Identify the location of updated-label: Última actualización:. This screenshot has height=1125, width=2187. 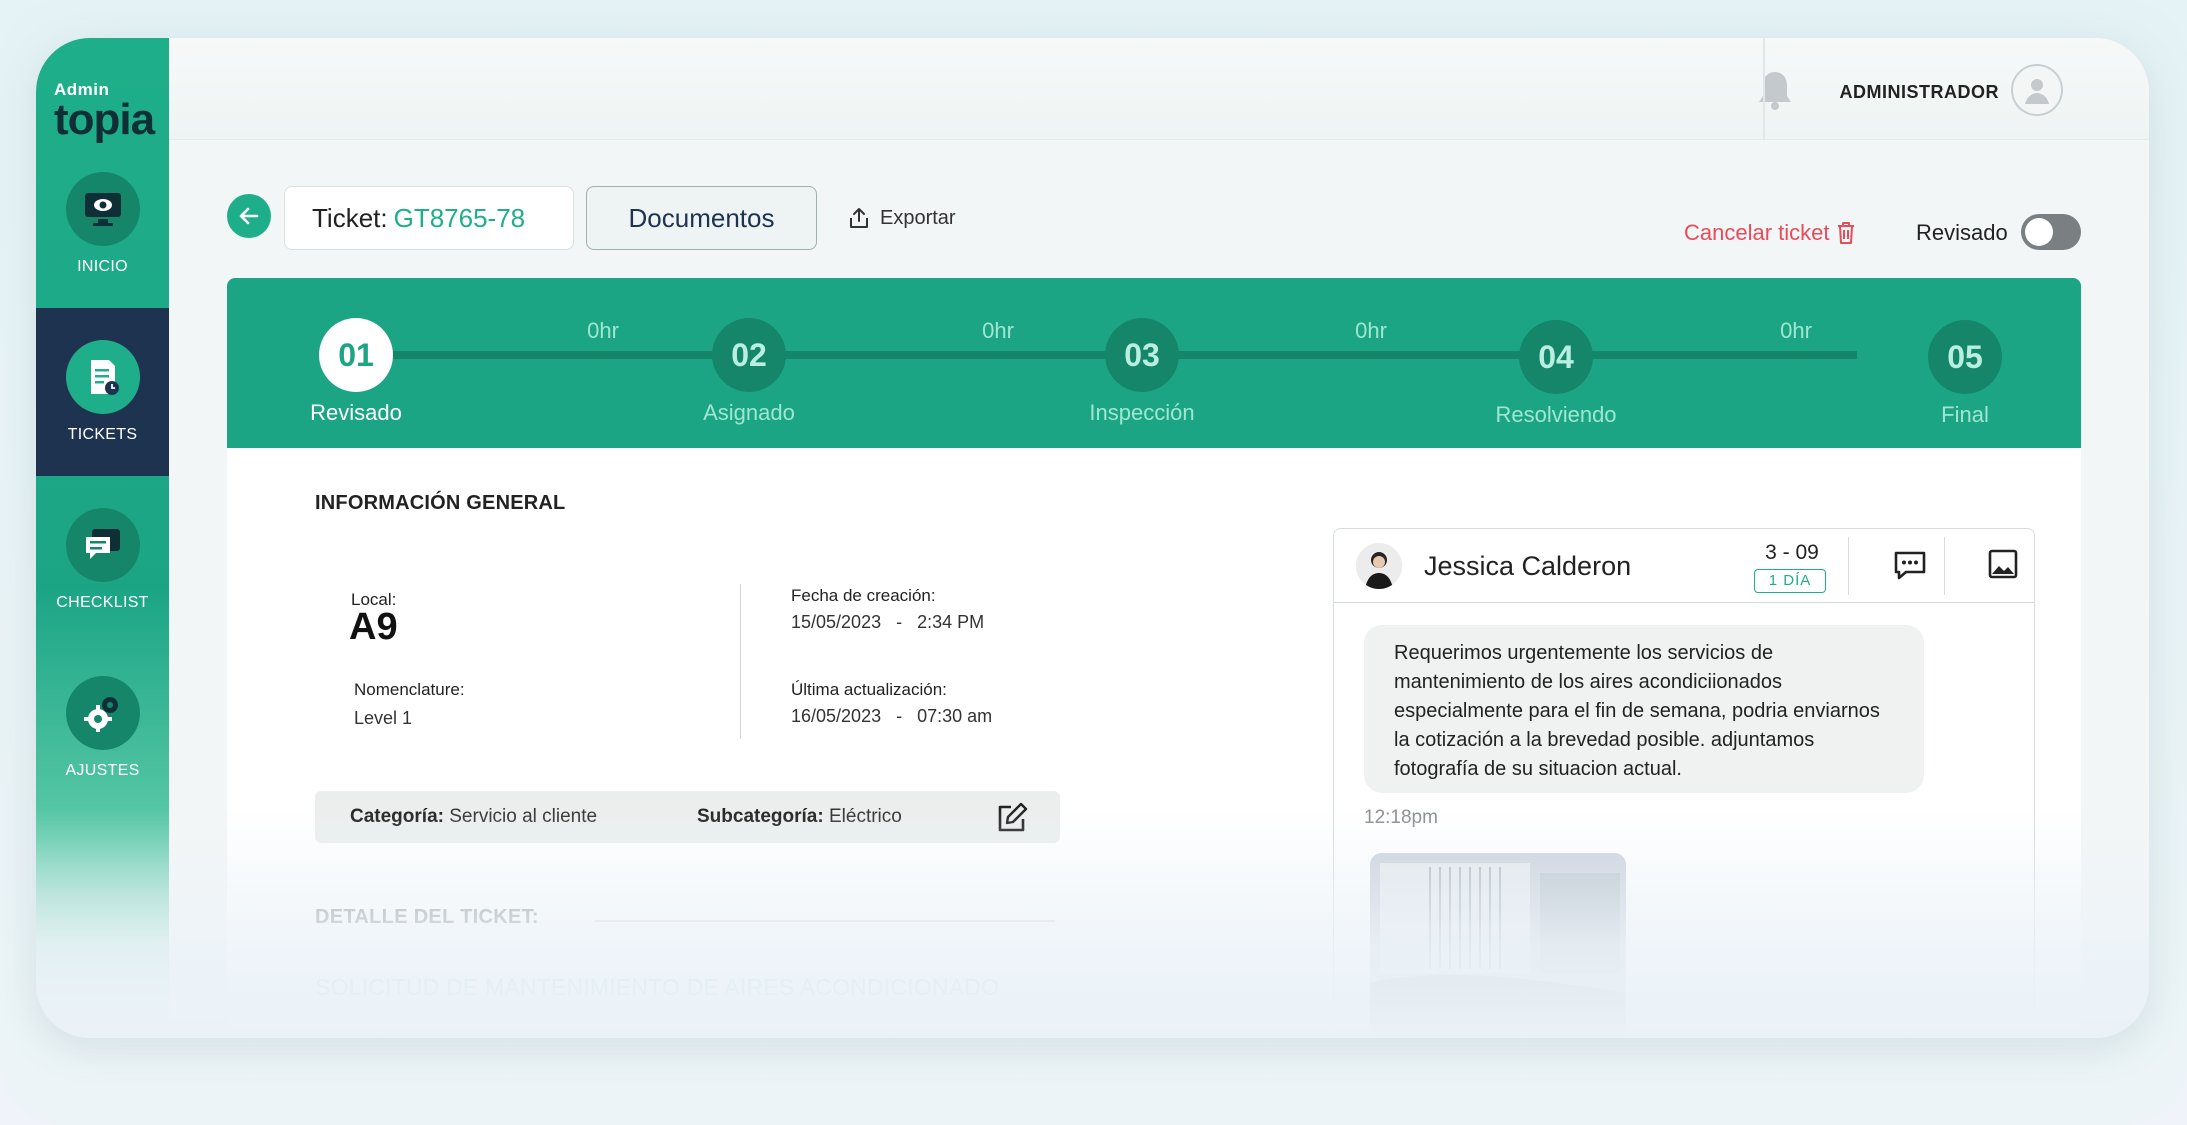
(869, 689).